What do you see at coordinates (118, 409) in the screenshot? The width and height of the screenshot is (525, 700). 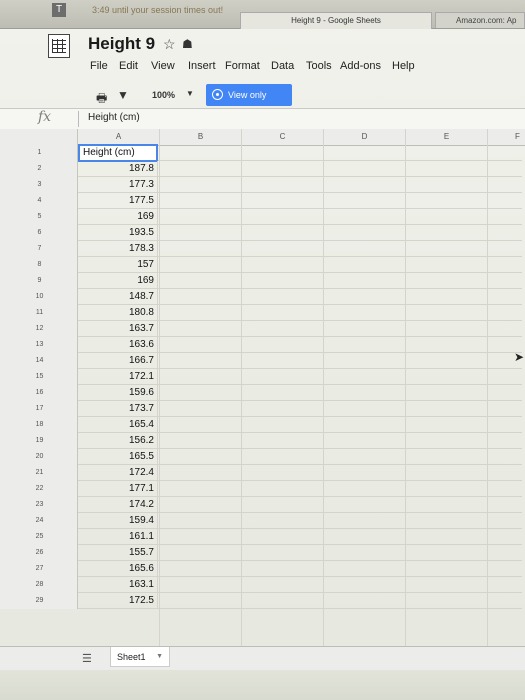 I see `cell: 173.7` at bounding box center [118, 409].